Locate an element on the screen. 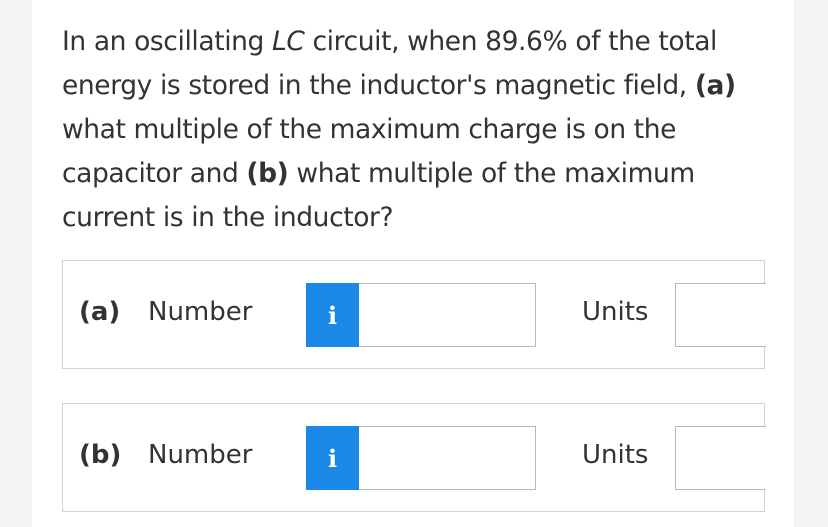 Image resolution: width=828 pixels, height=527 pixels. number-label-b: Number is located at coordinates (200, 455).